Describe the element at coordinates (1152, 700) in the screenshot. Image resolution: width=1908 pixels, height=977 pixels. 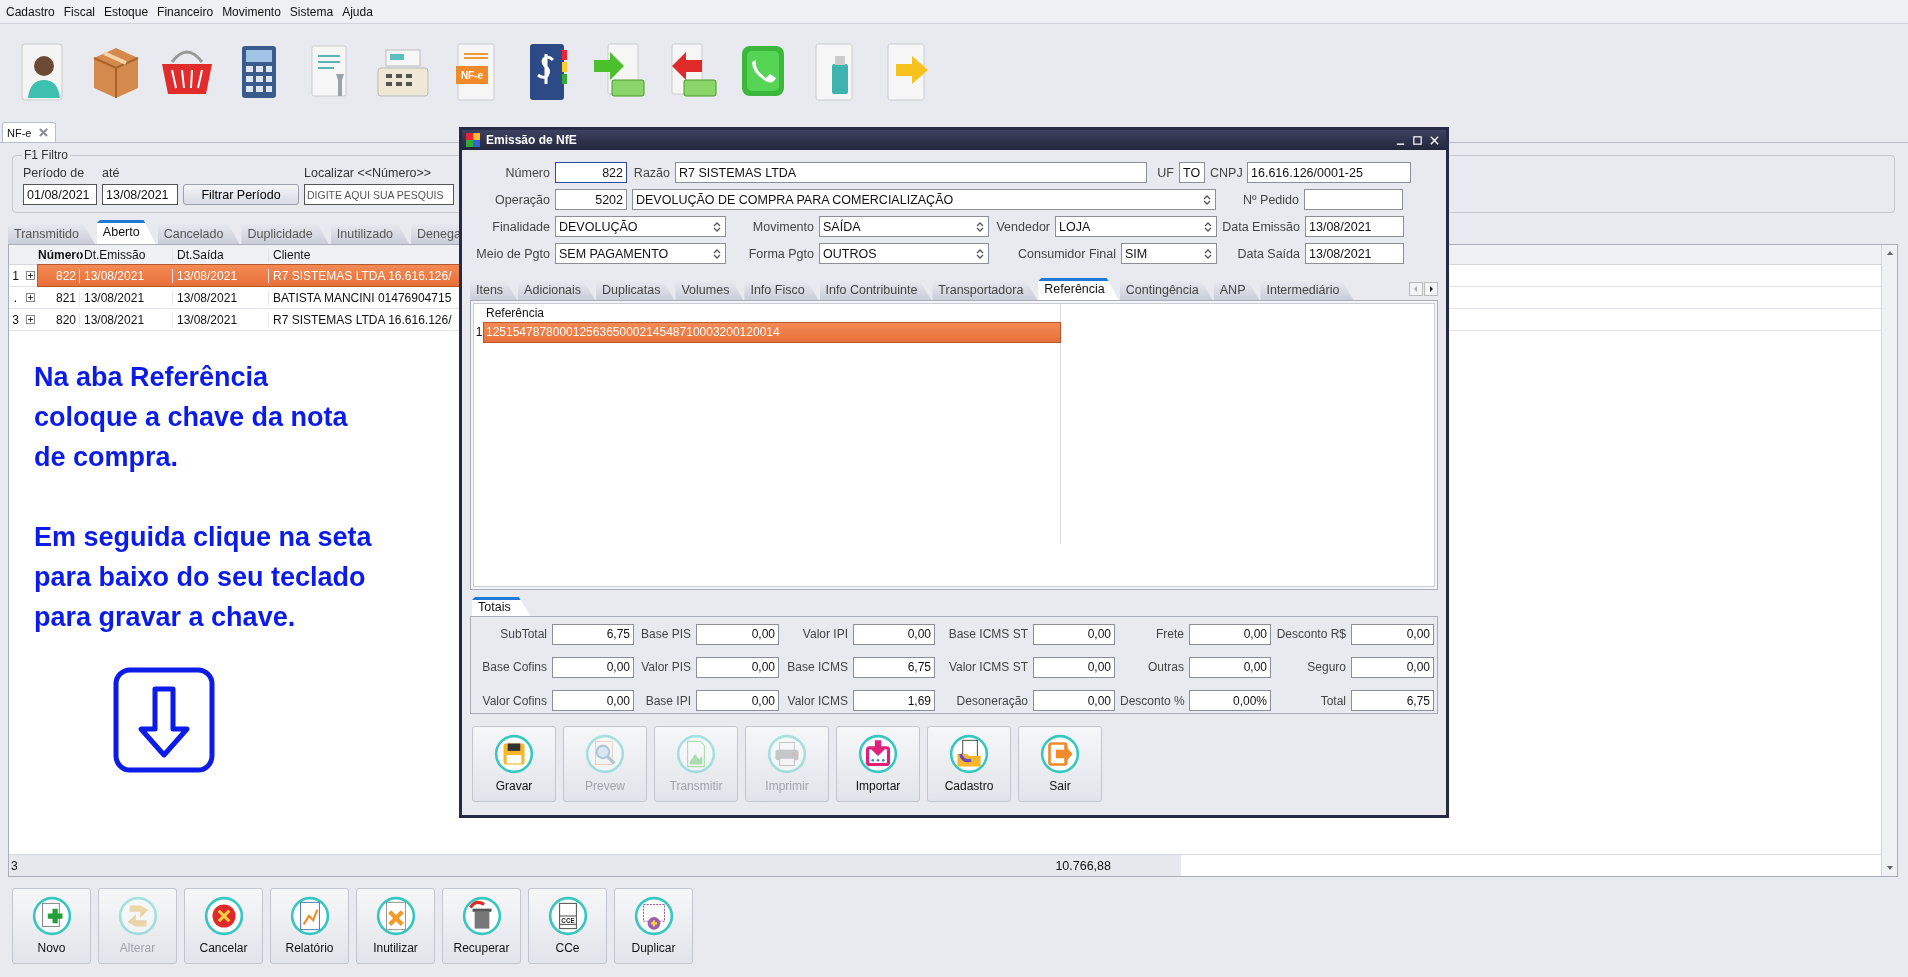
I see `field-label: Desconto %` at that location.